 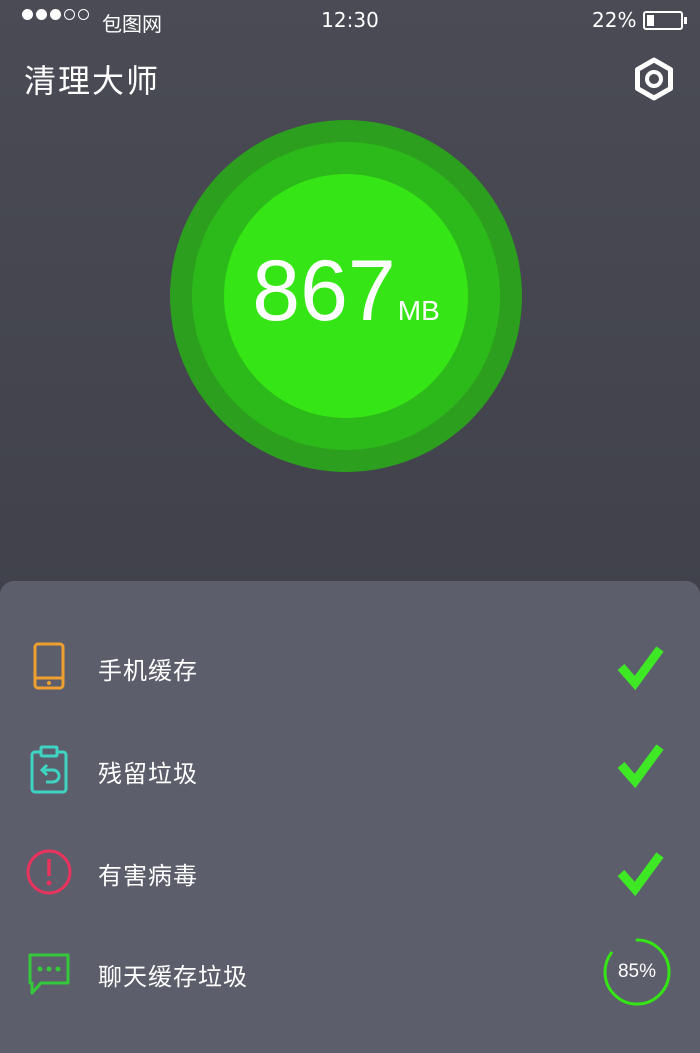 I want to click on chat-icon, so click(x=49, y=974).